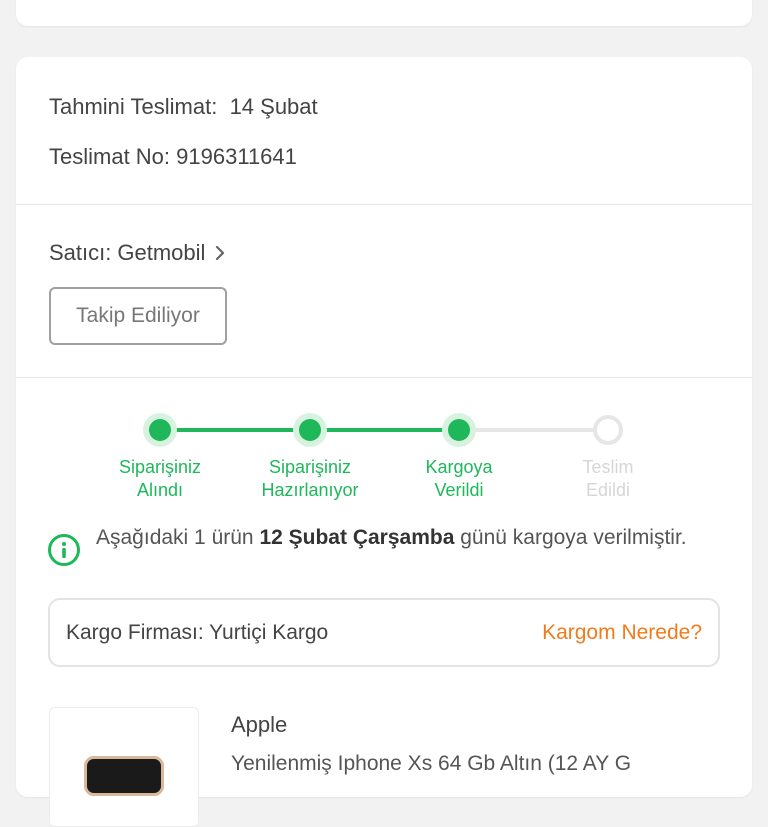 Image resolution: width=768 pixels, height=827 pixels. Describe the element at coordinates (236, 156) in the screenshot. I see `delivery-number-value: 9196311641` at that location.